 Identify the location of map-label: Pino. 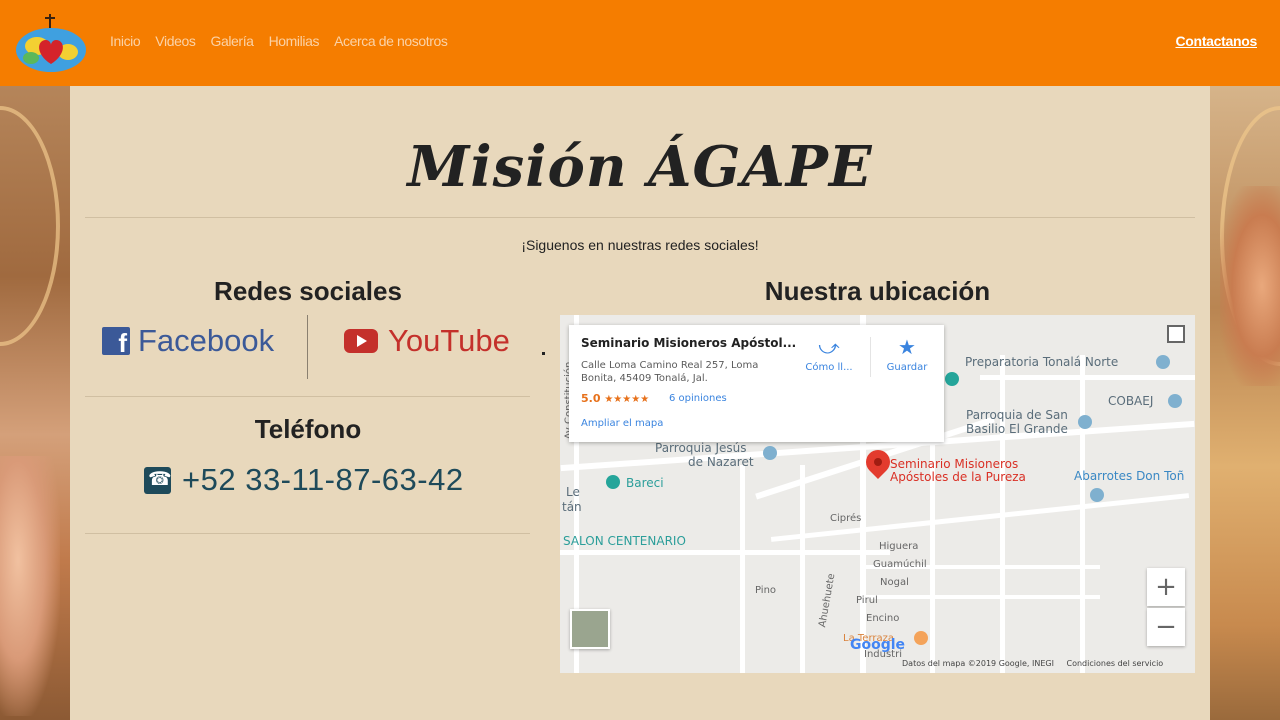
(766, 590).